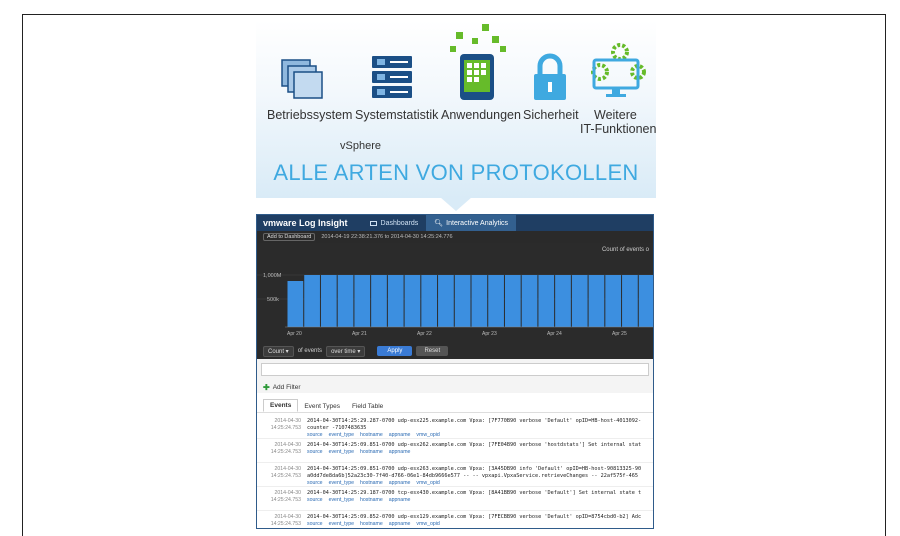 The height and width of the screenshot is (536, 900). I want to click on tab-events: Events, so click(281, 405).